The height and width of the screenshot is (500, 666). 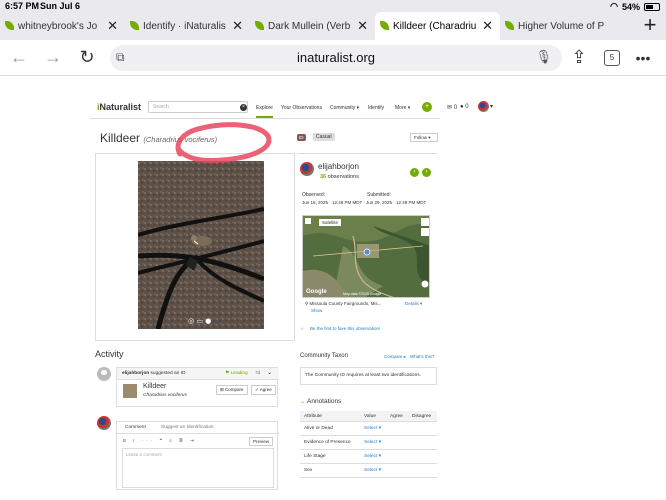 I want to click on leading-label: Leading, so click(x=239, y=373).